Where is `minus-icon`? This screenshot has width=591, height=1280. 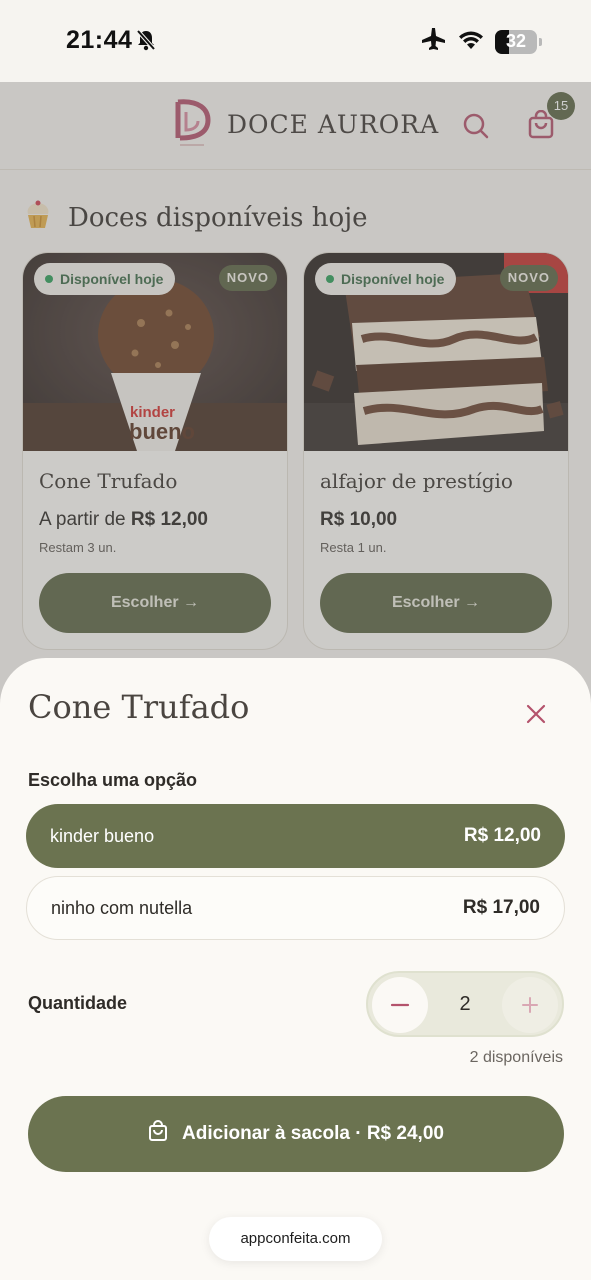 minus-icon is located at coordinates (400, 1005).